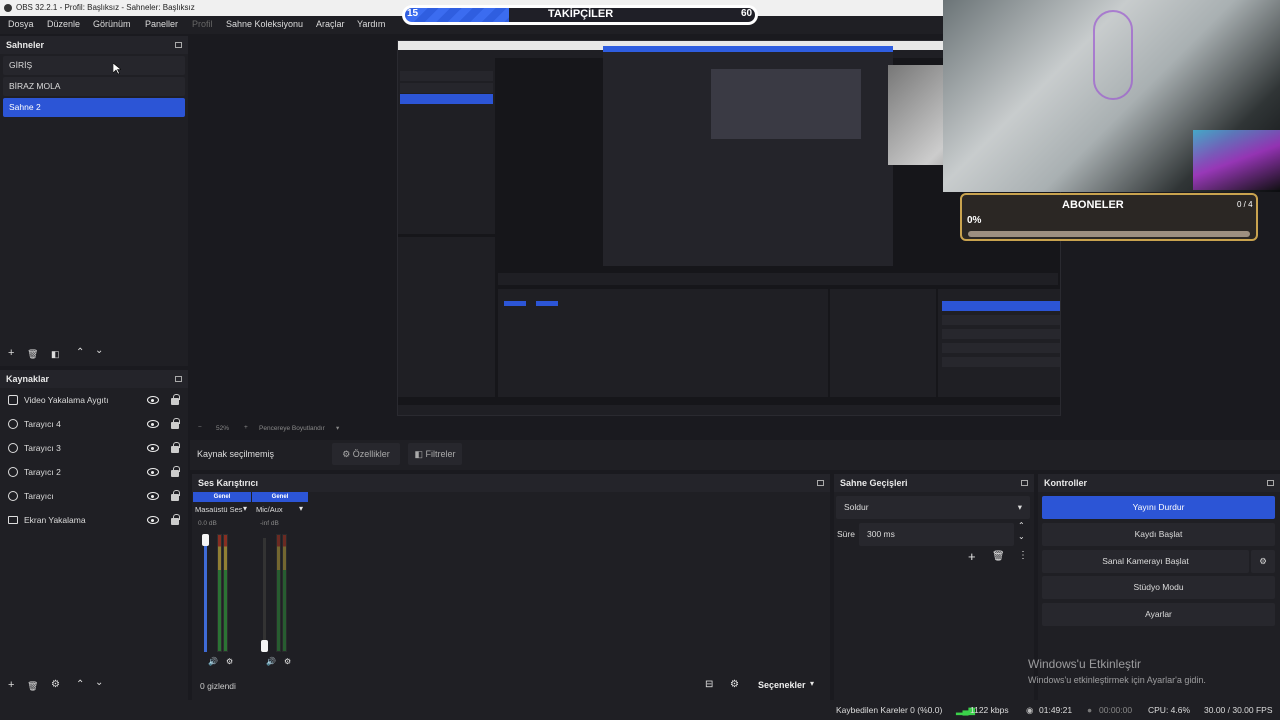 Image resolution: width=1280 pixels, height=720 pixels. I want to click on source-item: Video Yakalama Aygıtı, so click(94, 400).